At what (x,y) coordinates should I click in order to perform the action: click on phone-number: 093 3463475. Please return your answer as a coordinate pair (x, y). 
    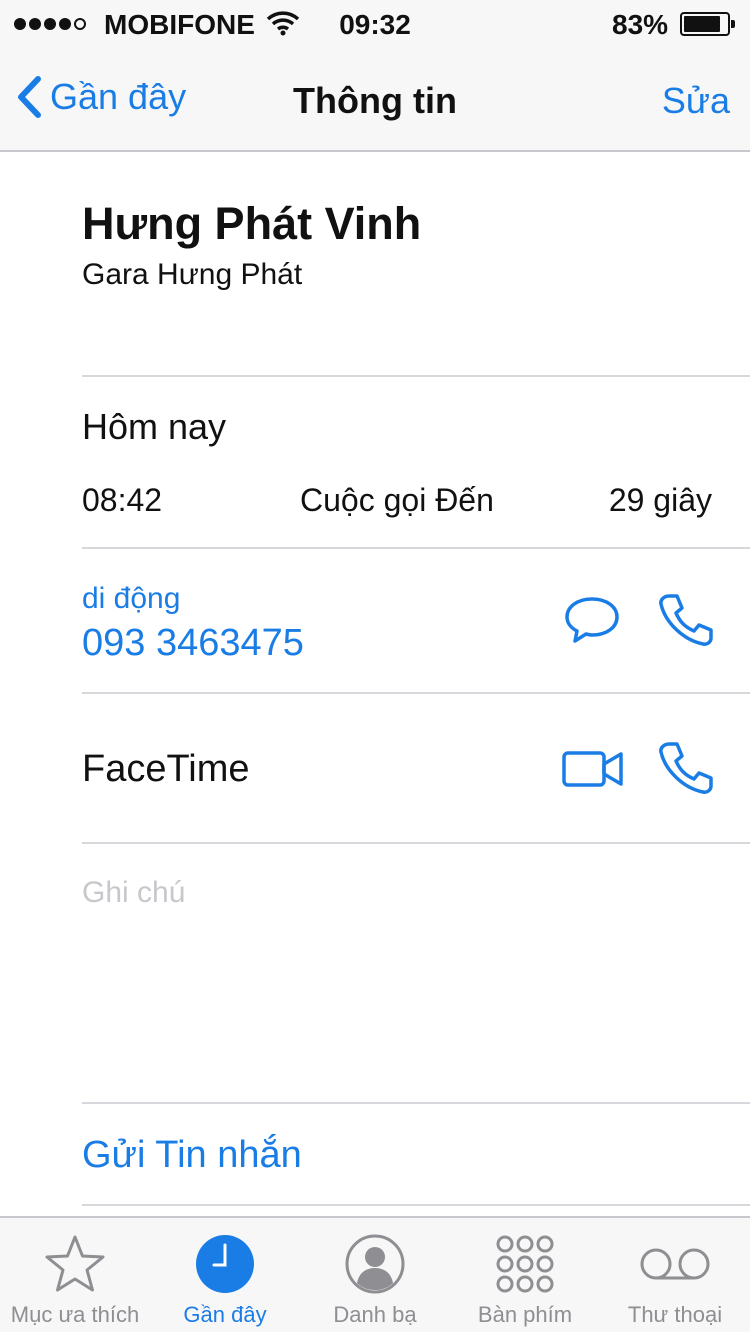
    Looking at the image, I should click on (193, 643).